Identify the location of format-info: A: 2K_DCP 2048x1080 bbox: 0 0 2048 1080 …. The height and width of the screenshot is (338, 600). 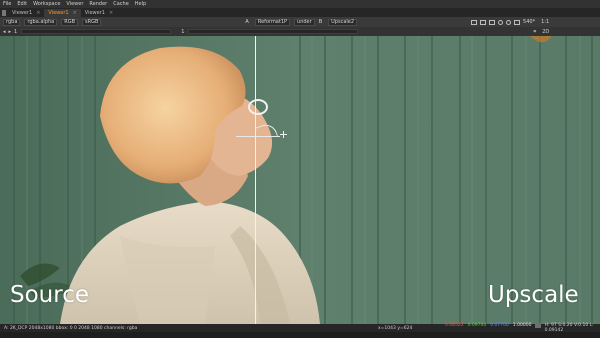
(71, 328).